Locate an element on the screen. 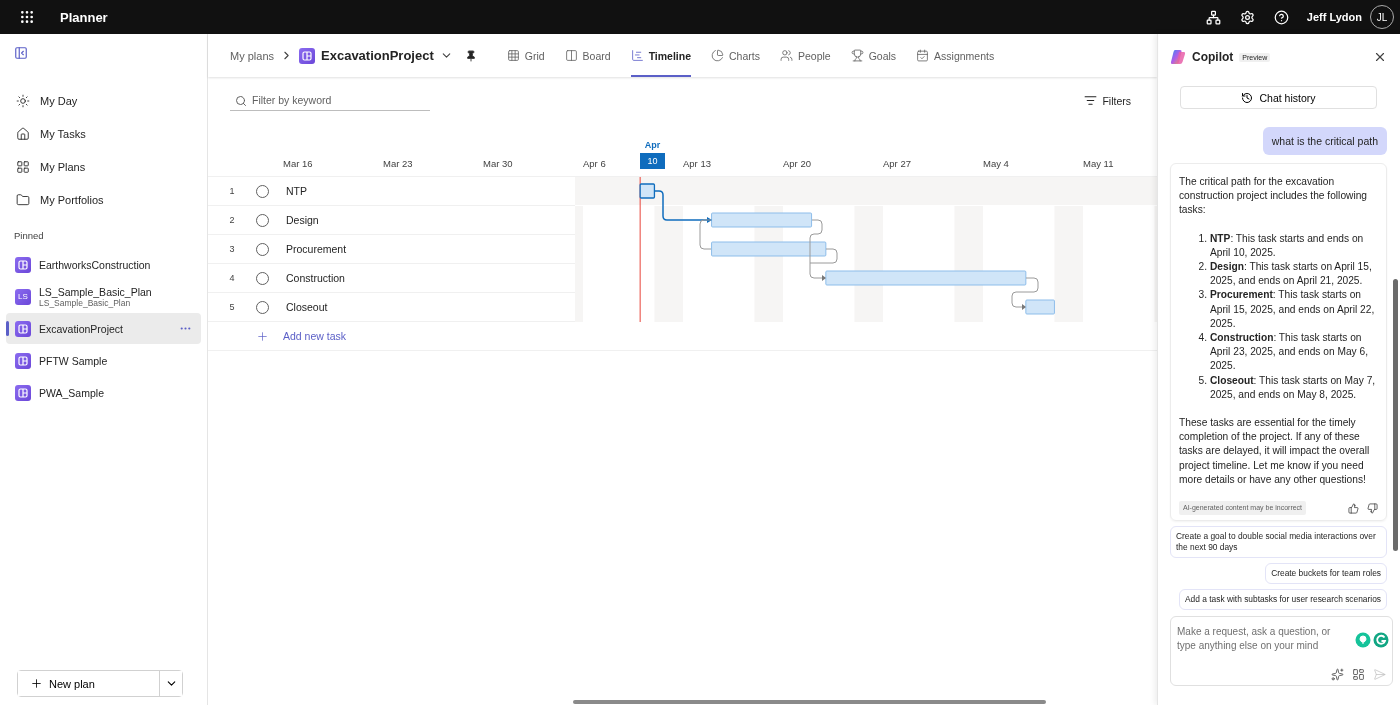  panel-title: Copilot is located at coordinates (1213, 57).